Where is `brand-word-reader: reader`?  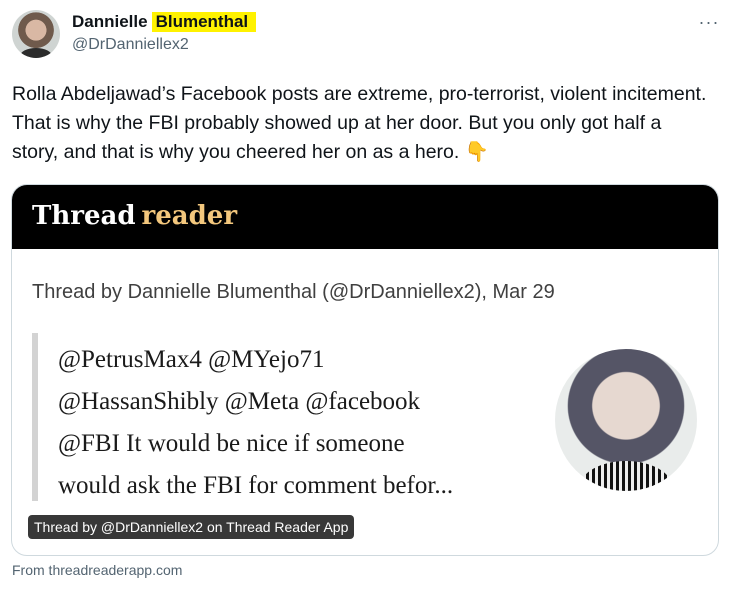 brand-word-reader: reader is located at coordinates (189, 216).